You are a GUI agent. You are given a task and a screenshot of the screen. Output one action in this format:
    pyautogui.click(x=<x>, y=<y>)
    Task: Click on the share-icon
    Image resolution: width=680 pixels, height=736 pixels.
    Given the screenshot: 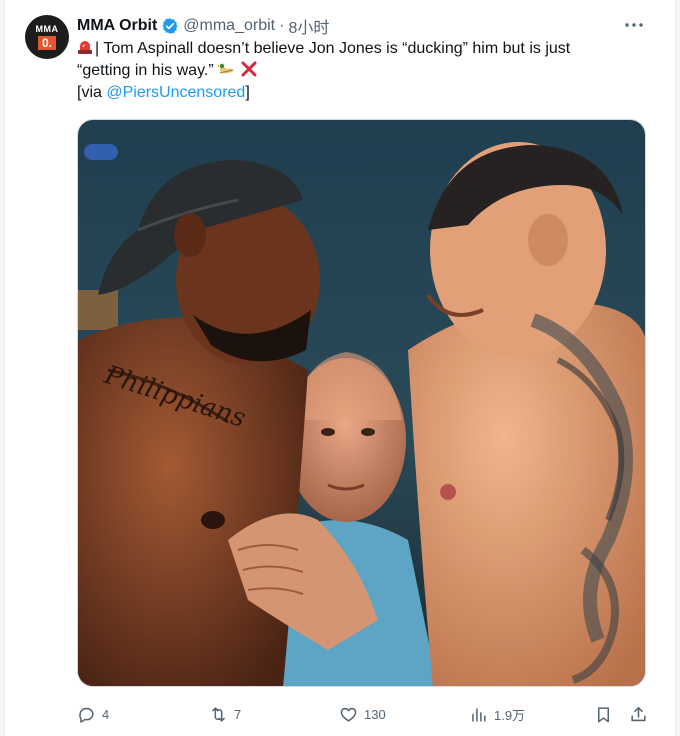 What is the action you would take?
    pyautogui.click(x=638, y=713)
    